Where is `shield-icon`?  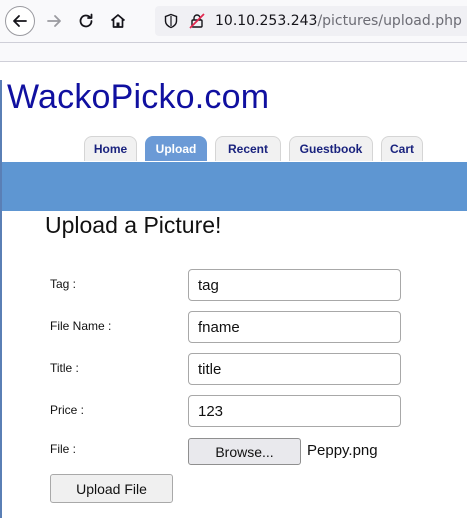 shield-icon is located at coordinates (171, 21).